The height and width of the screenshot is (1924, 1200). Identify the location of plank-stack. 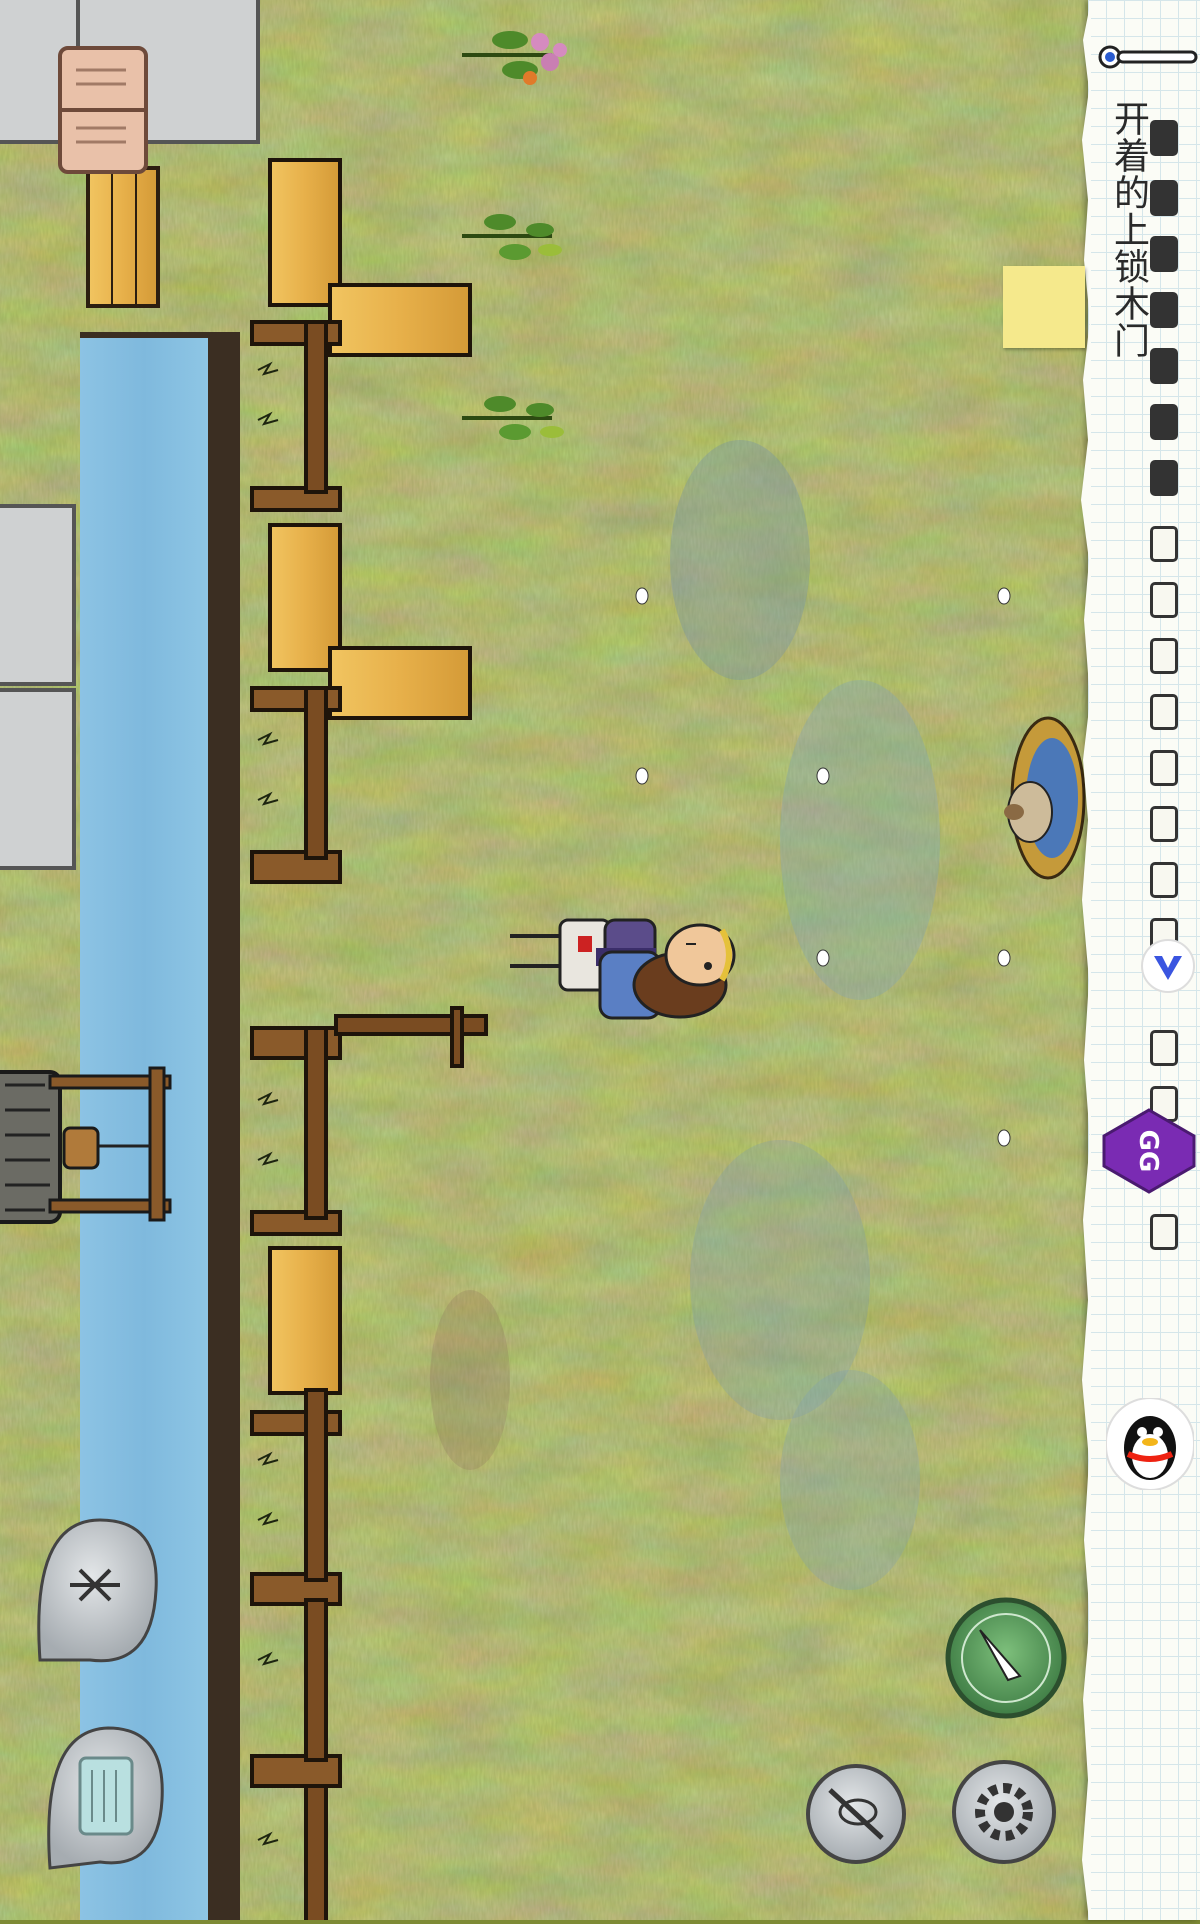
(123, 237).